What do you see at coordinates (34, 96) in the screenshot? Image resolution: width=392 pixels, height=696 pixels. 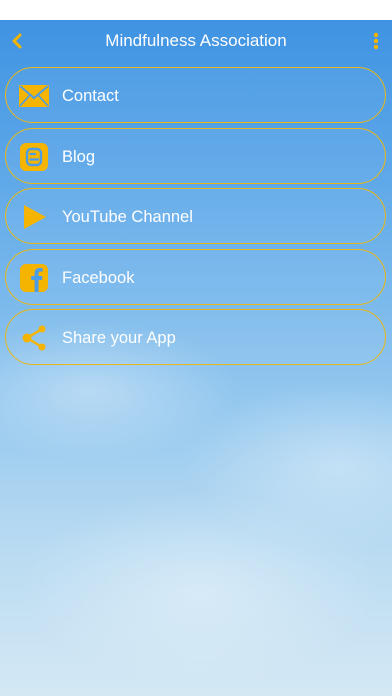 I see `mail-icon` at bounding box center [34, 96].